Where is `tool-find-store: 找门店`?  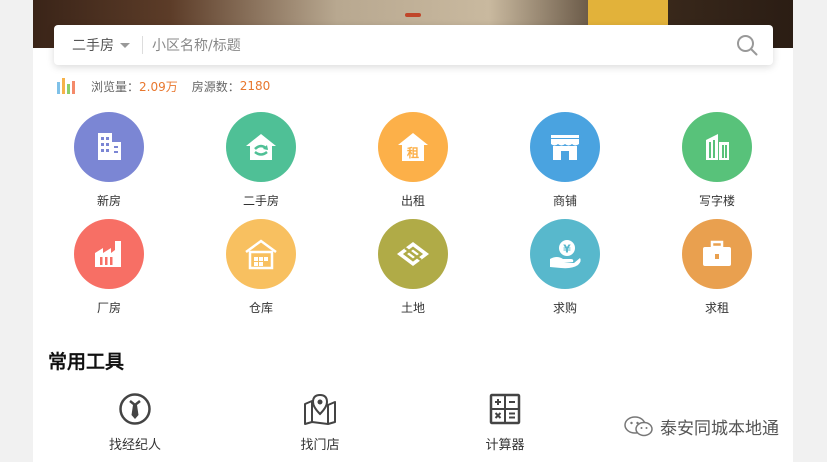 tool-find-store: 找门店 is located at coordinates (320, 422).